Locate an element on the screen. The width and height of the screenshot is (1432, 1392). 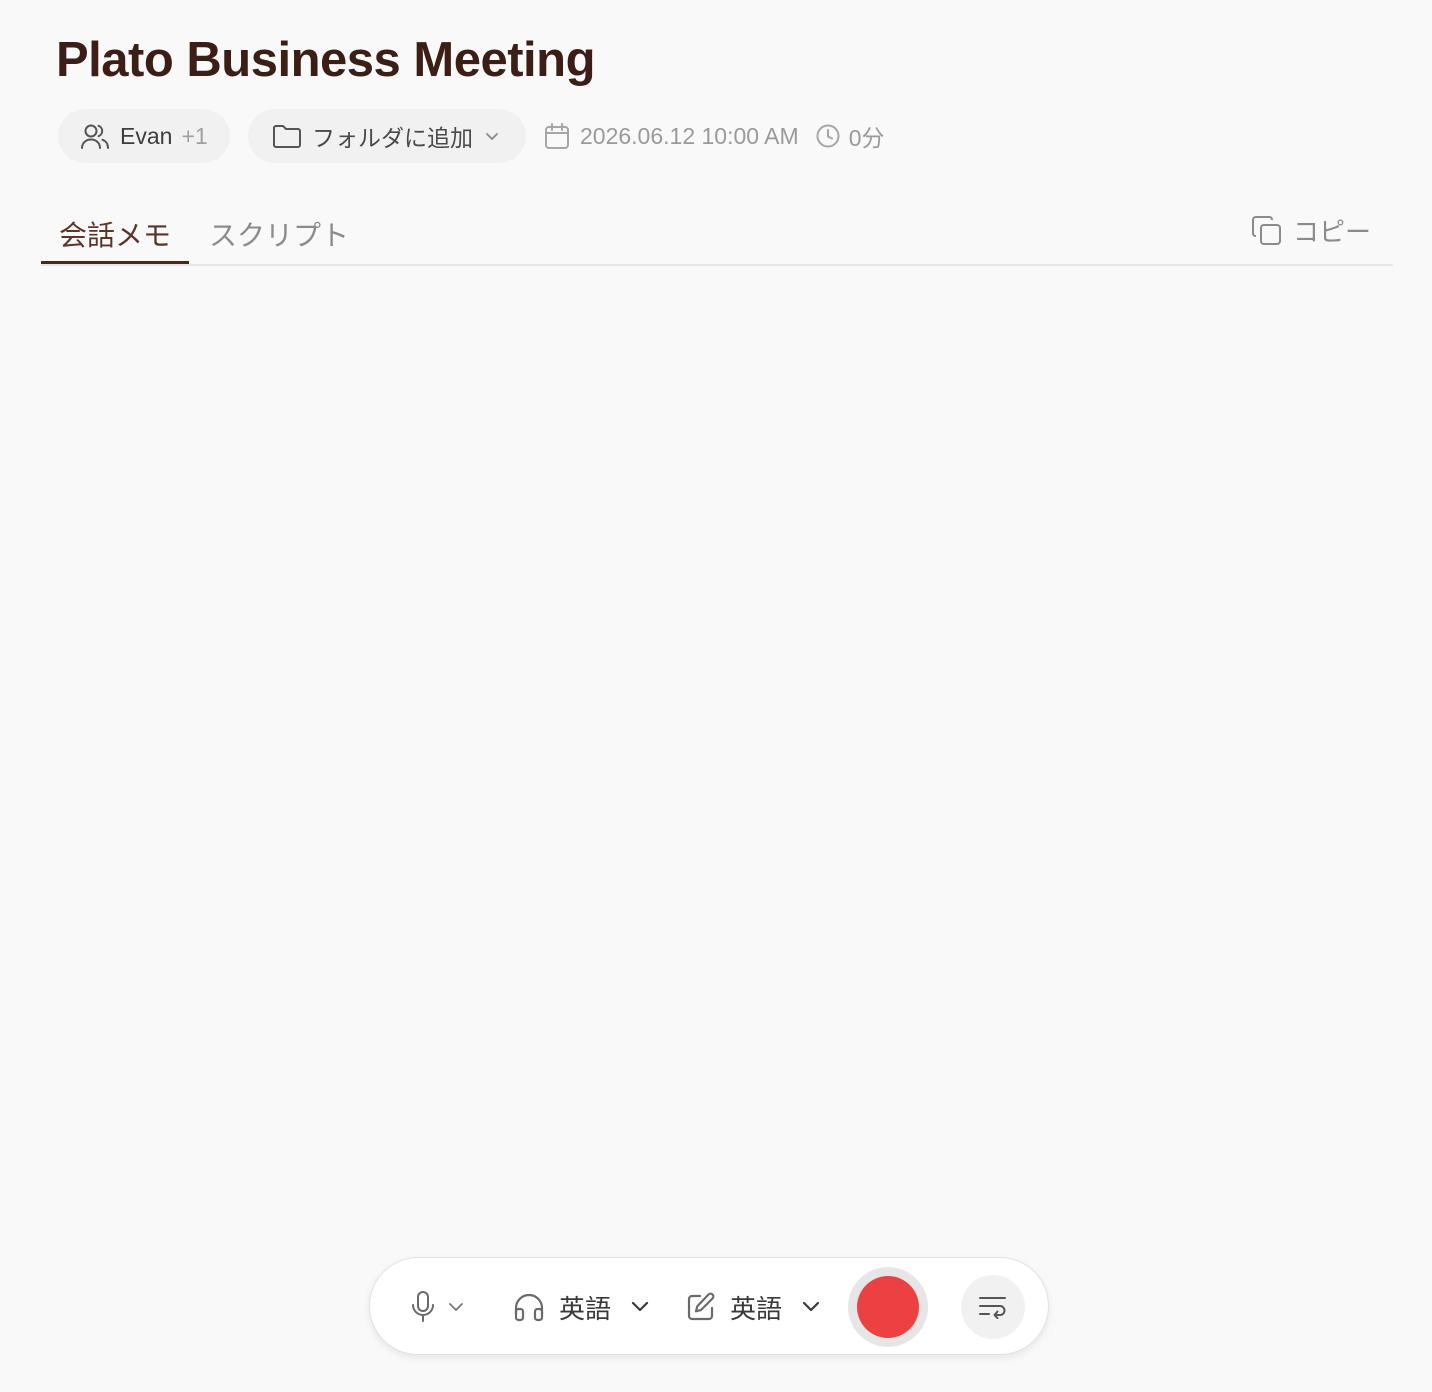
meeting-date: 2026.06.12 10:00 AM is located at coordinates (671, 136).